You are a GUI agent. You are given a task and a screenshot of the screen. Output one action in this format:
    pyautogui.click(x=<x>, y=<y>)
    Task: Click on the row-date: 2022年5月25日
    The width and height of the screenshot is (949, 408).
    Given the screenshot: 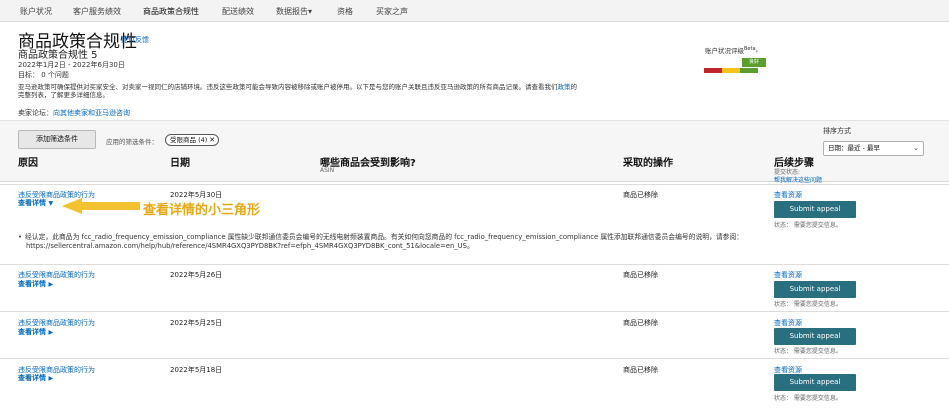 What is the action you would take?
    pyautogui.click(x=196, y=323)
    